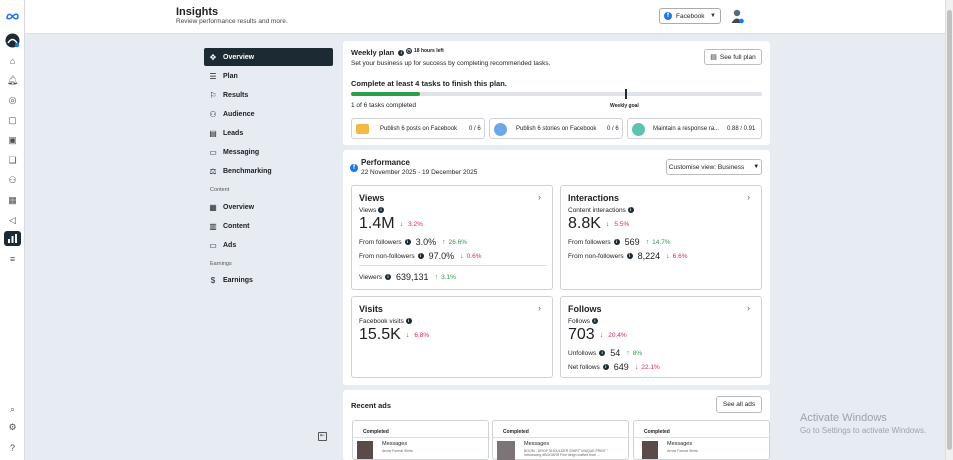  I want to click on notifications-icon: 🔔︎, so click(12, 80).